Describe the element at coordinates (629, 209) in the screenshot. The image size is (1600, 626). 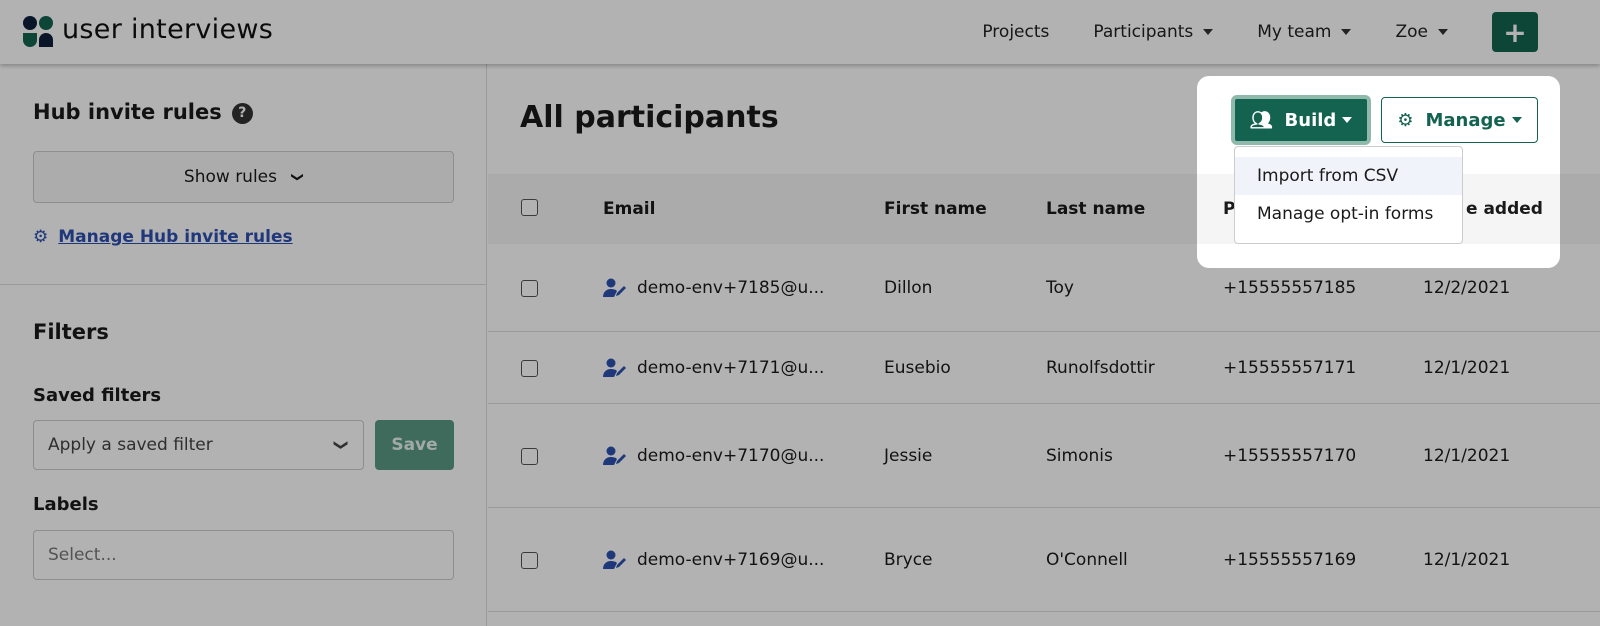
I see `column-email: Email` at that location.